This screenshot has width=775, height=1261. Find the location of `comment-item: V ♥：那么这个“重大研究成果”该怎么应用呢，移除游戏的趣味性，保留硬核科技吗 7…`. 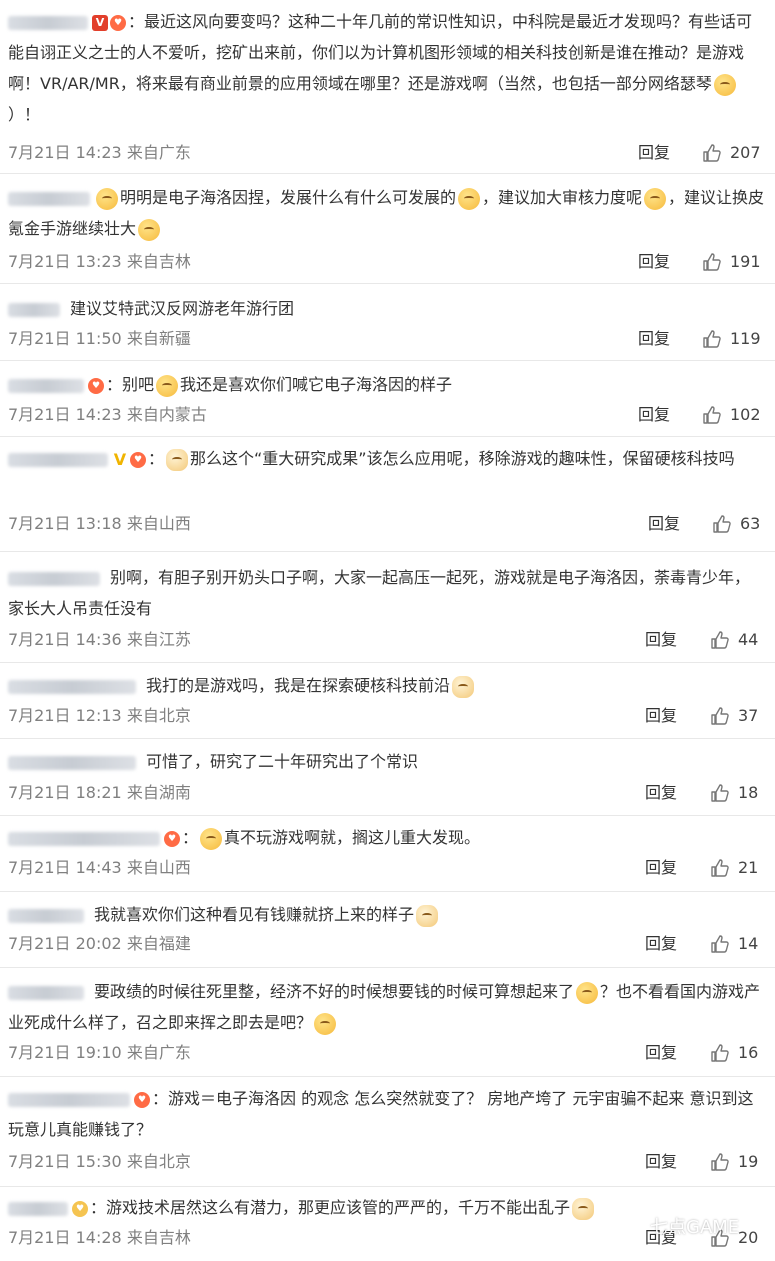

comment-item: V ♥：那么这个“重大研究成果”该怎么应用呢，移除游戏的趣味性，保留硬核科技吗 7… is located at coordinates (387, 494).